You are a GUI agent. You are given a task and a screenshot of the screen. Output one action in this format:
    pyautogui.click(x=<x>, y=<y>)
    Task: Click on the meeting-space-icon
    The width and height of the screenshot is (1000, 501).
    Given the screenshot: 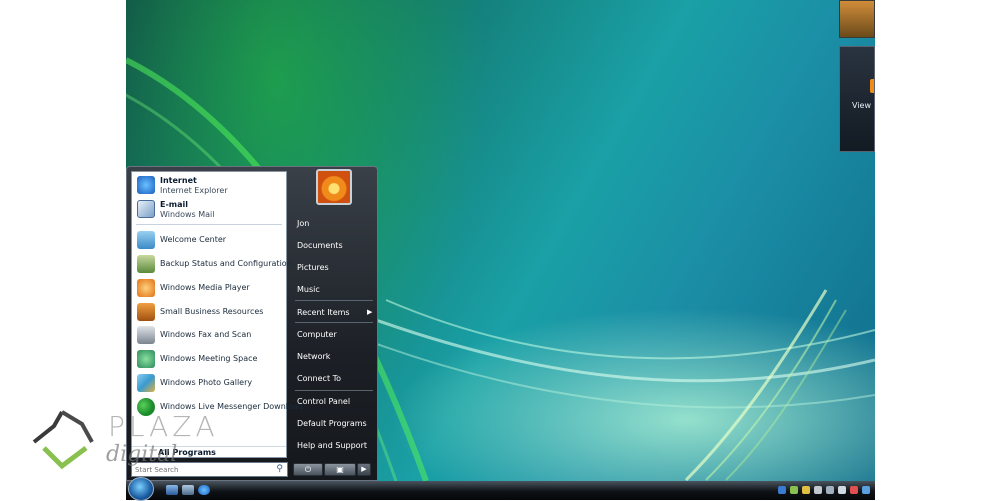 What is the action you would take?
    pyautogui.click(x=146, y=359)
    